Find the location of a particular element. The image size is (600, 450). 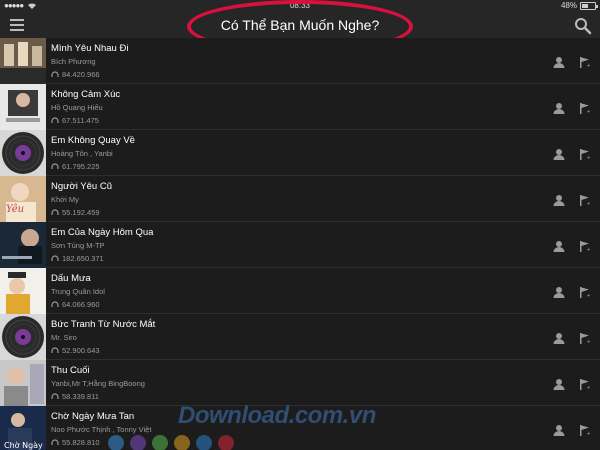

play-count: 58.339.811 is located at coordinates (80, 396).